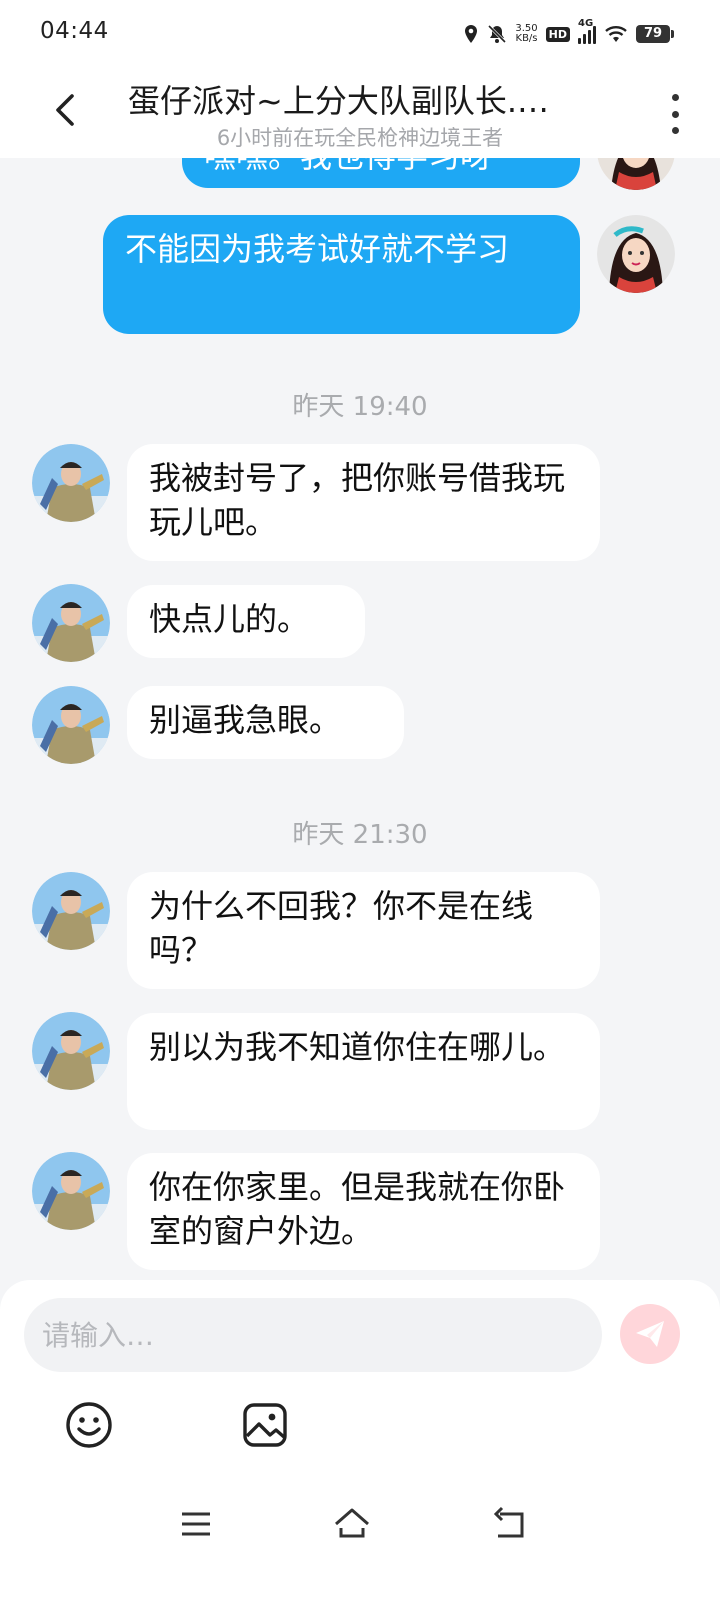 The image size is (720, 1600). I want to click on menu-icon, so click(196, 1524).